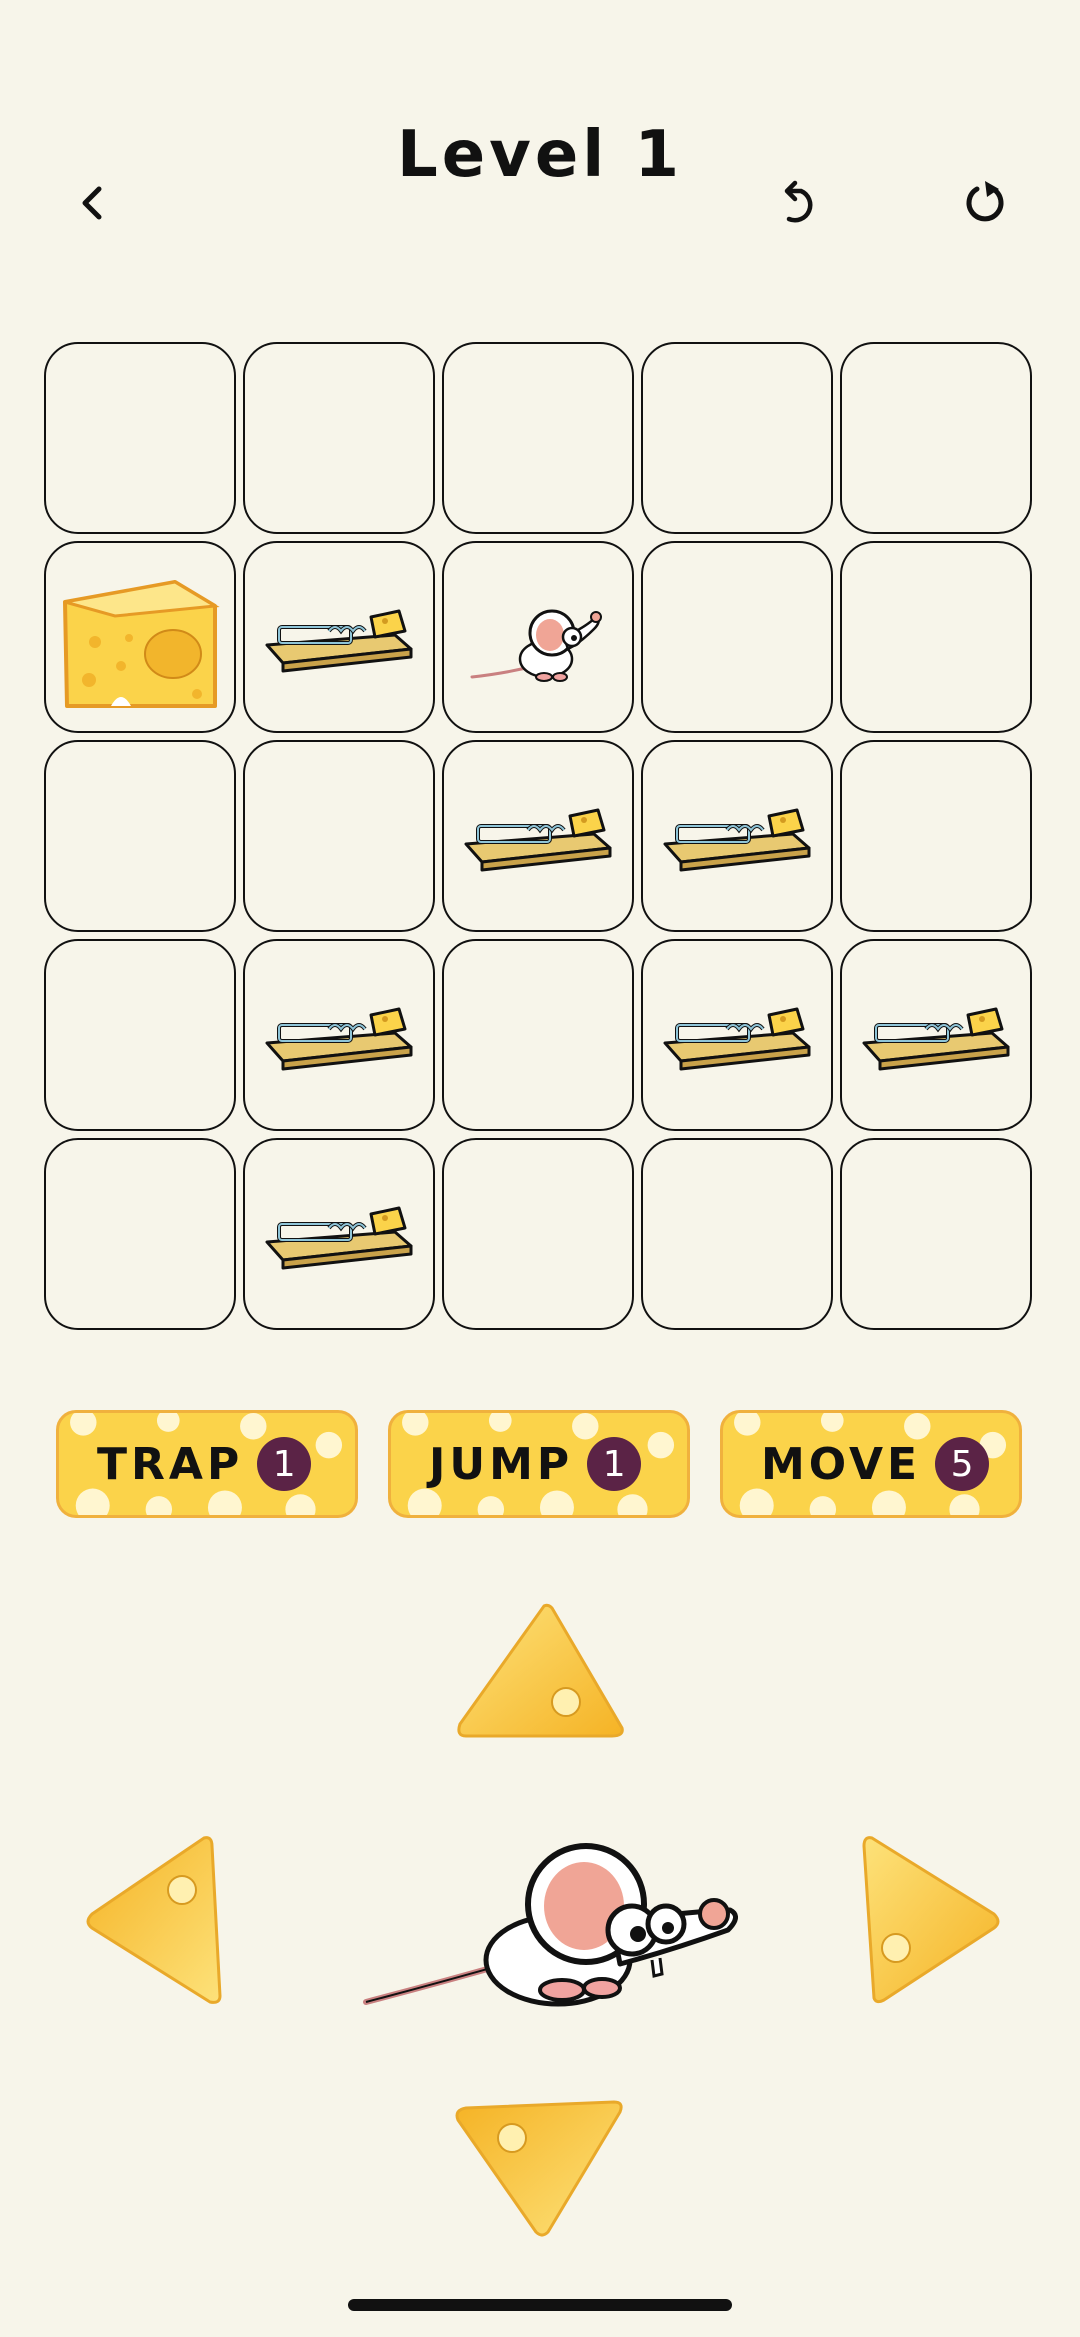 The height and width of the screenshot is (2337, 1080). What do you see at coordinates (550, 1925) in the screenshot?
I see `mouse-character-icon` at bounding box center [550, 1925].